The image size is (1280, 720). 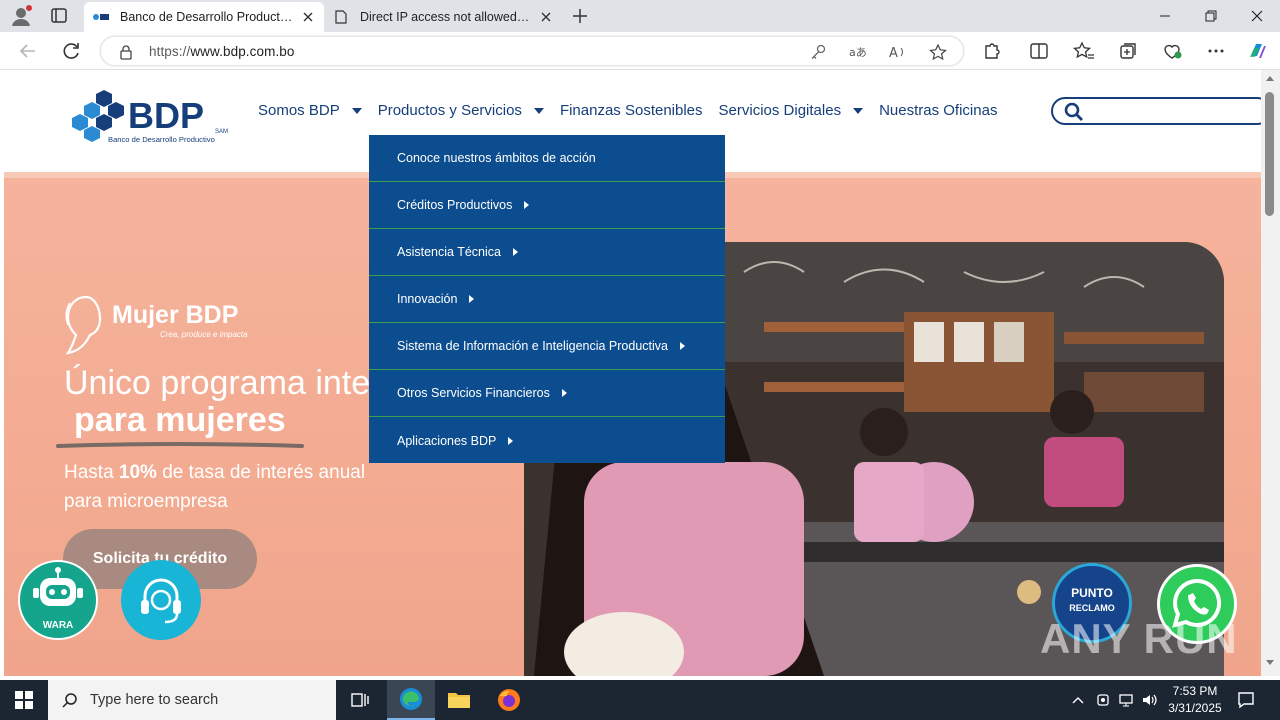 What do you see at coordinates (1083, 51) in the screenshot?
I see `favorites-icon` at bounding box center [1083, 51].